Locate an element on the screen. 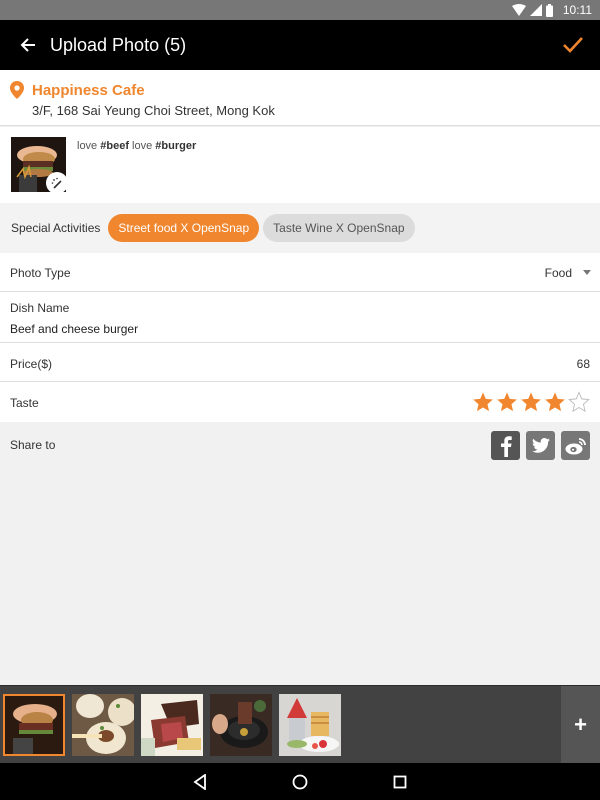  price-input: 68 is located at coordinates (583, 364).